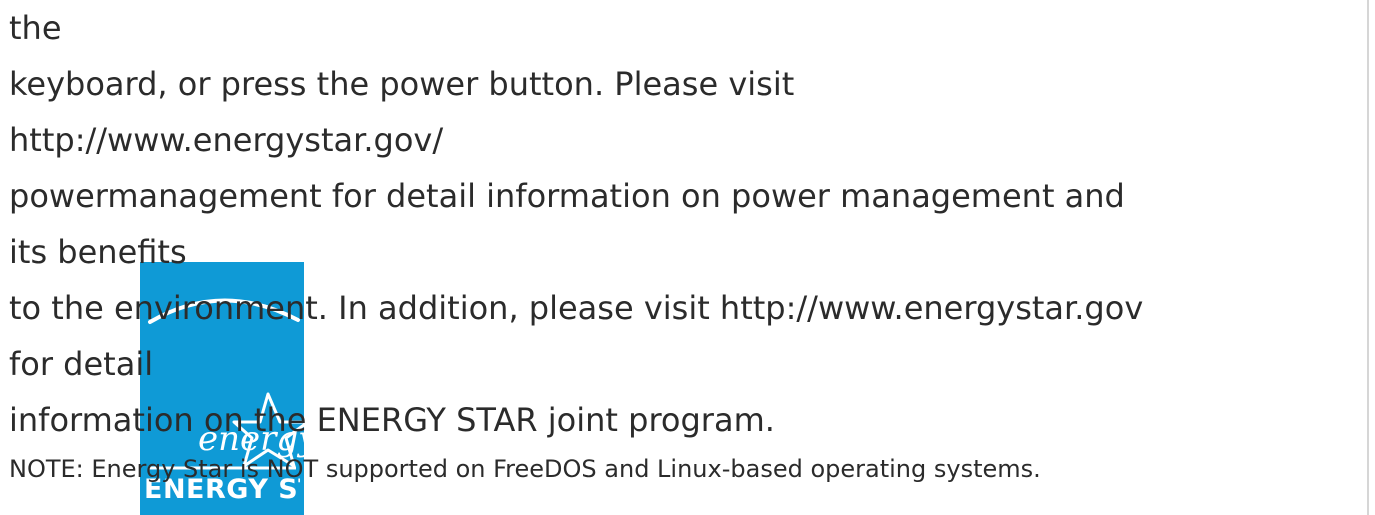 The image size is (1375, 515). I want to click on text-line: for detail, so click(81, 364).